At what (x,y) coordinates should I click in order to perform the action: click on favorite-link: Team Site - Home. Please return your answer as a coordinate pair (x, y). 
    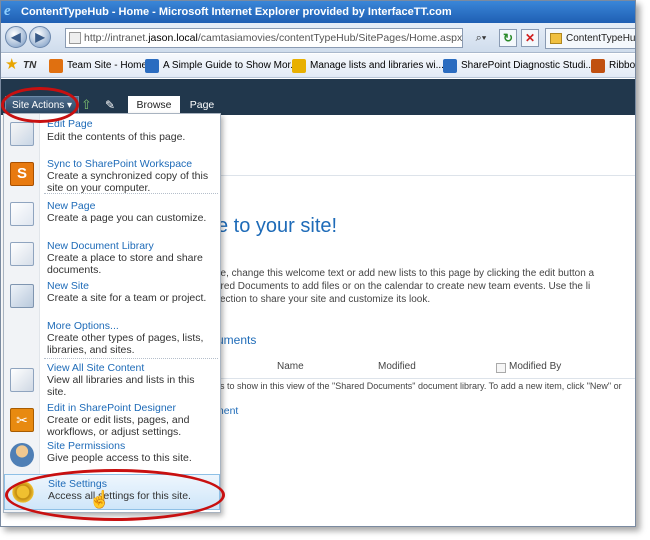
    Looking at the image, I should click on (98, 66).